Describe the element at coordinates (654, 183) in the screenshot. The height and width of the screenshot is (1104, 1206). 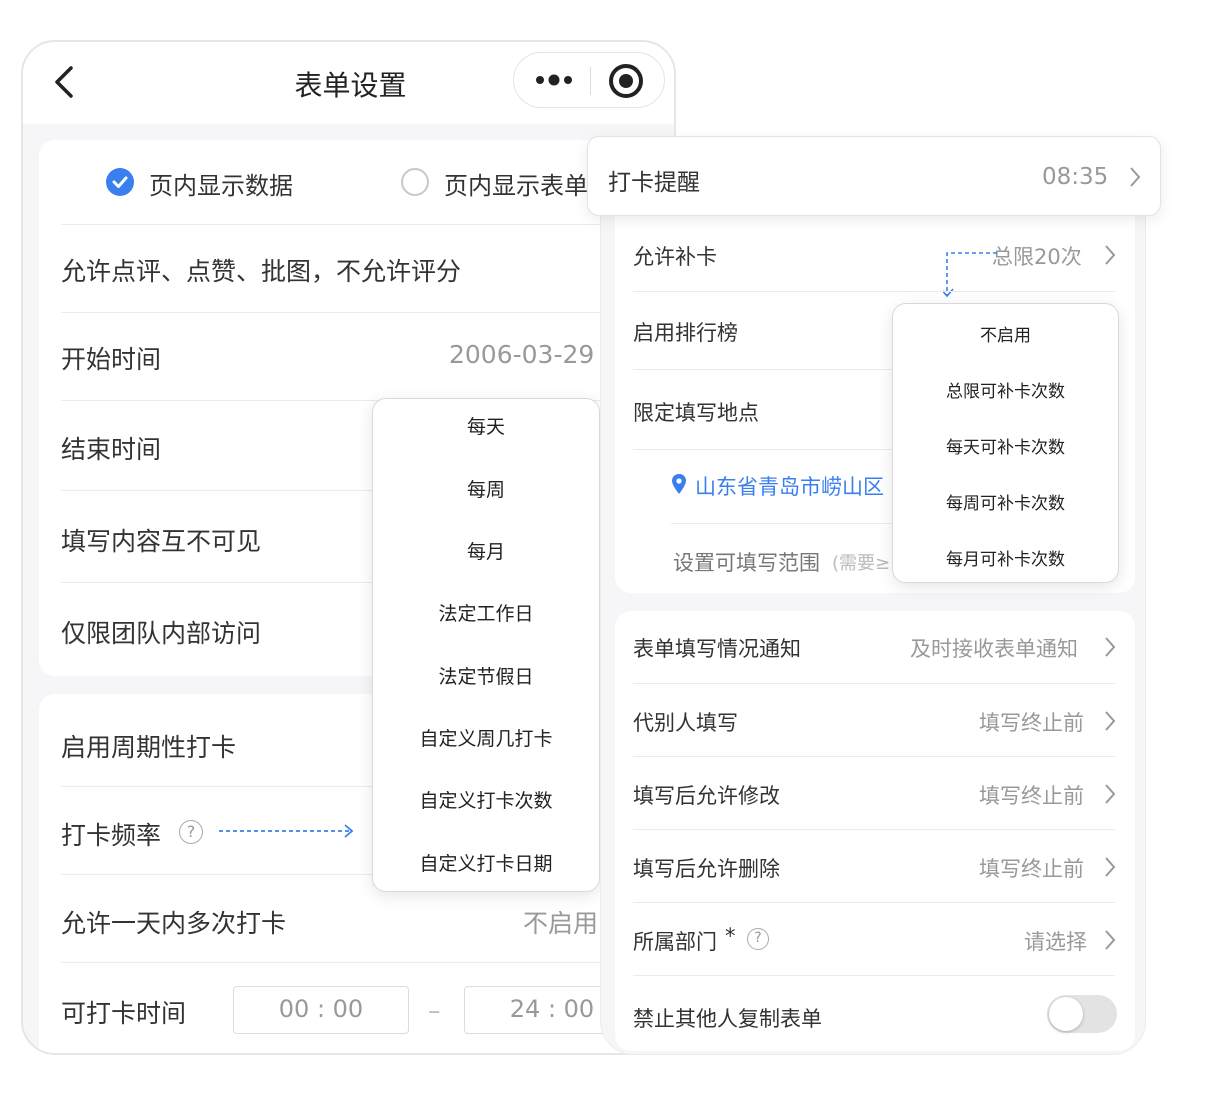
I see `reminder-label: 打卡提醒` at that location.